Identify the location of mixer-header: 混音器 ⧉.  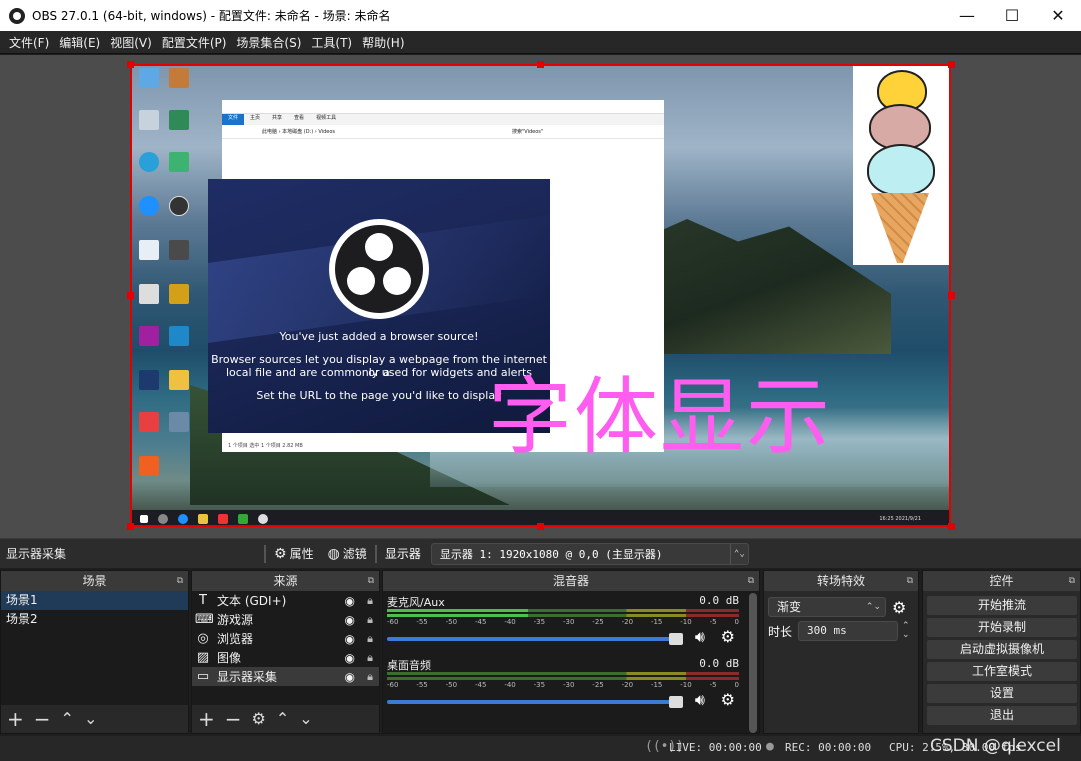
(571, 581).